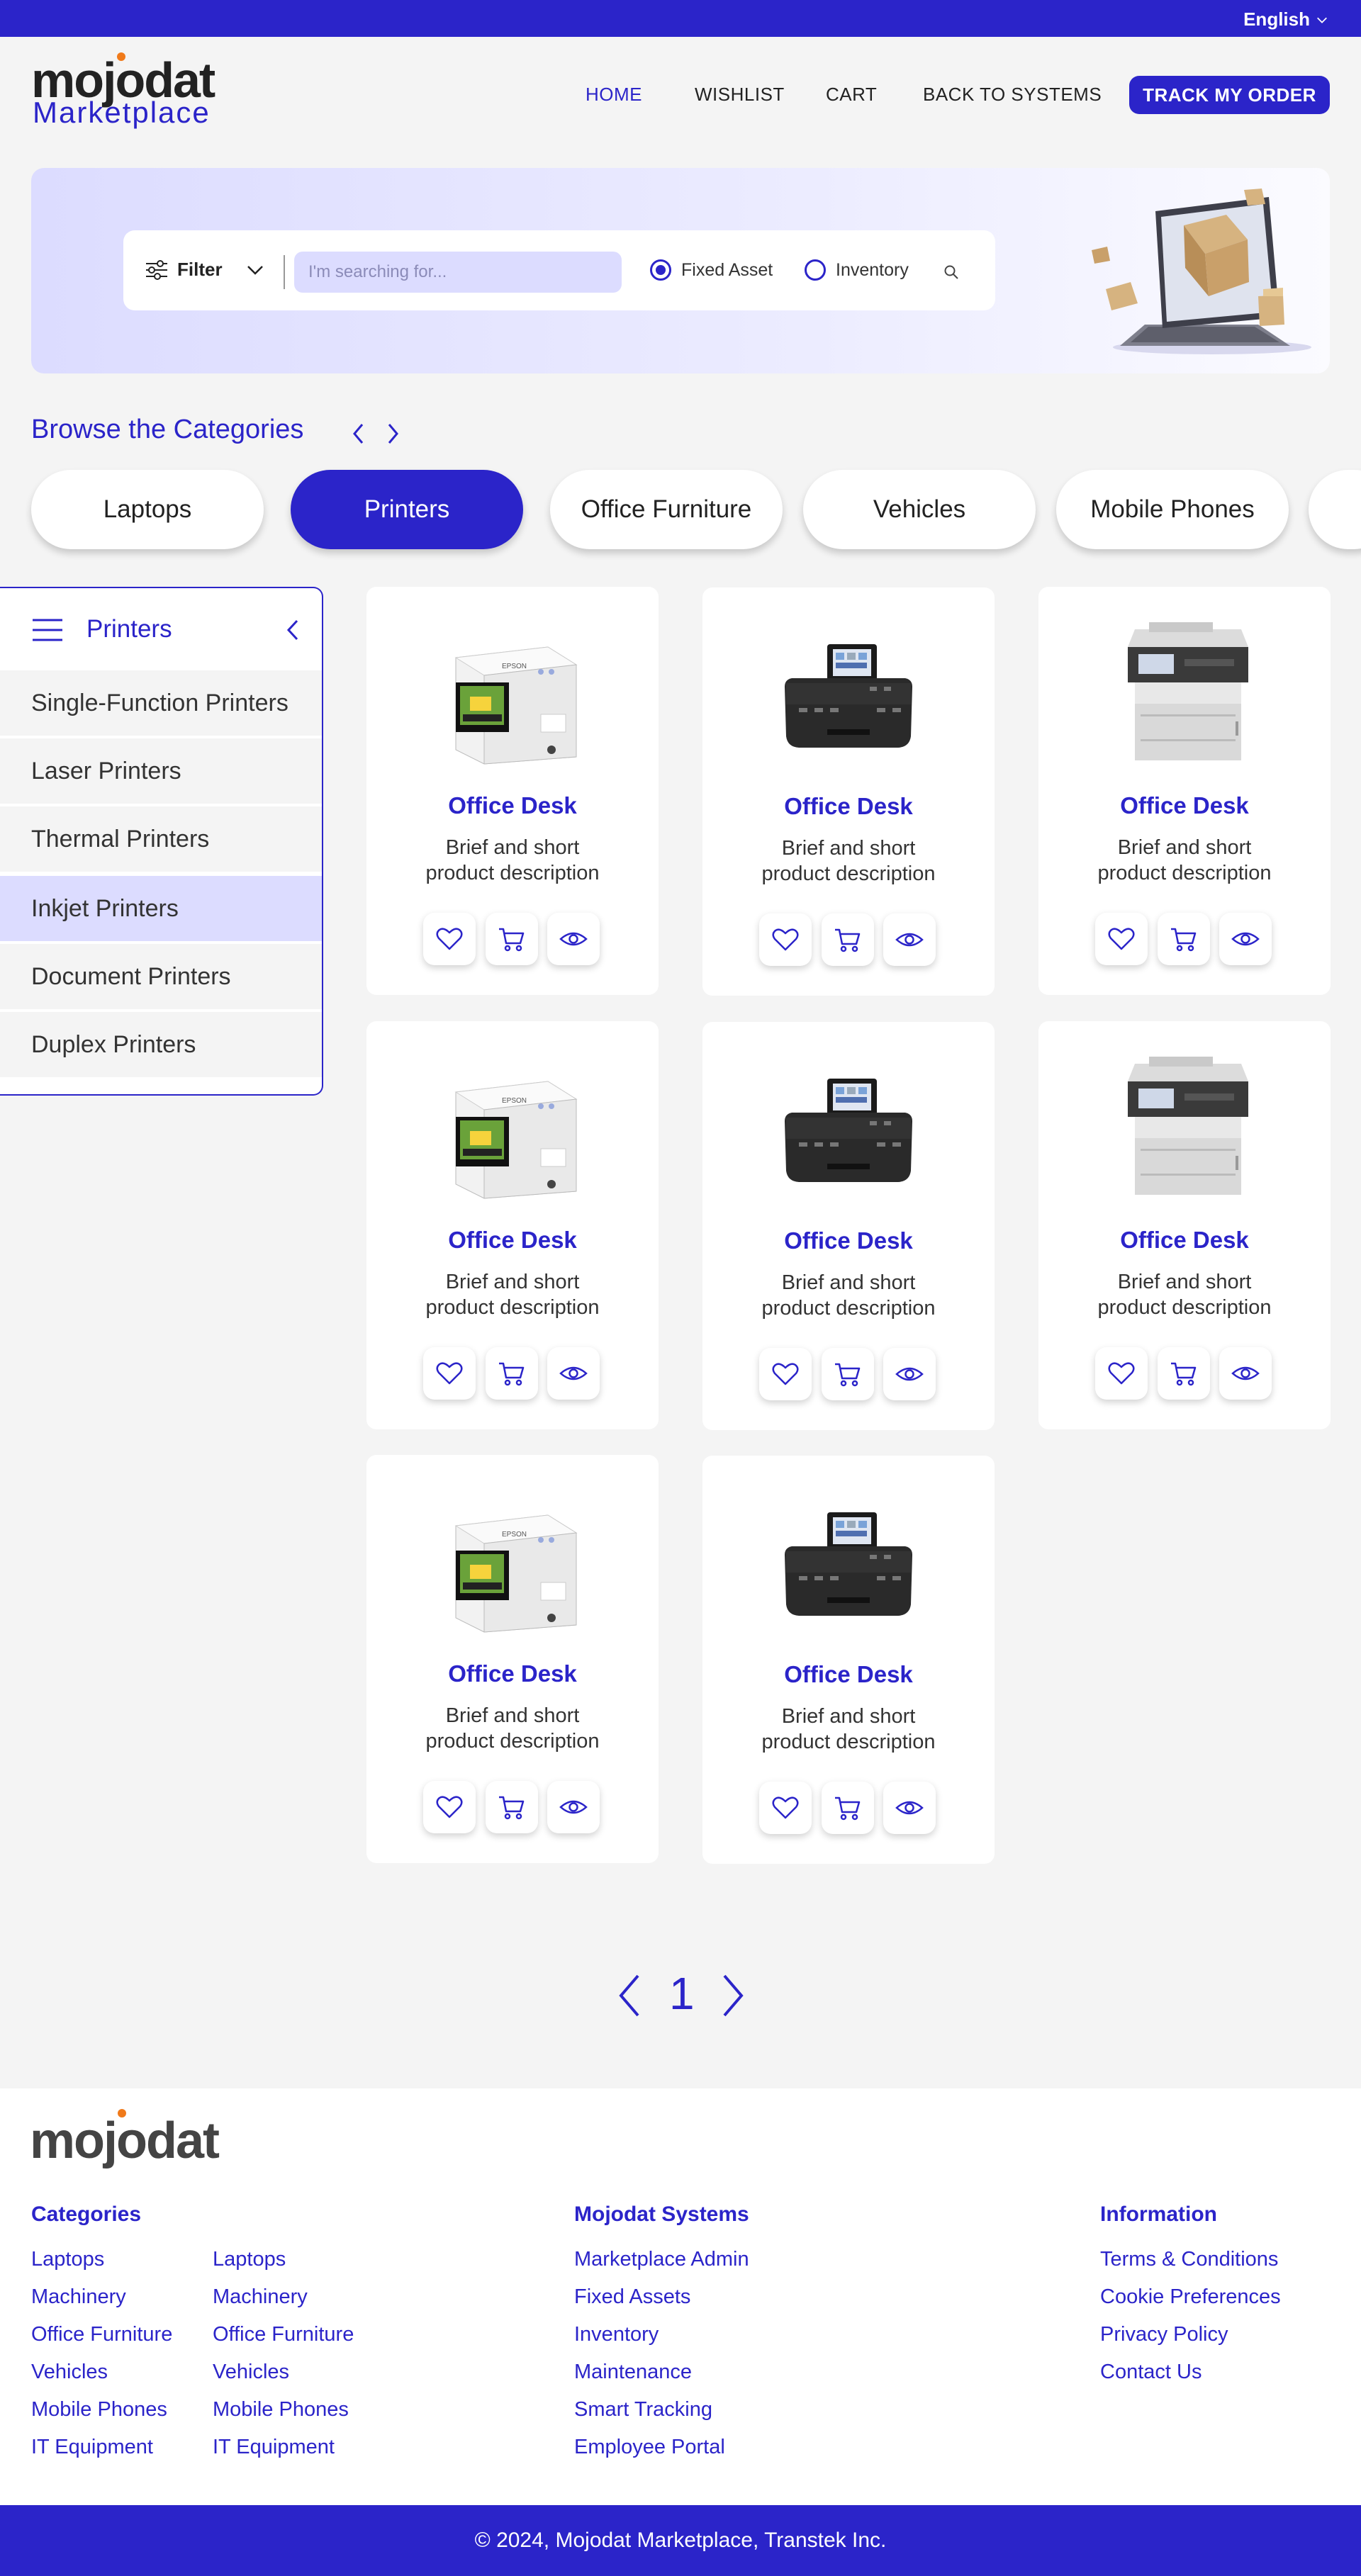  I want to click on nav-wishlist: WISHLIST, so click(740, 95).